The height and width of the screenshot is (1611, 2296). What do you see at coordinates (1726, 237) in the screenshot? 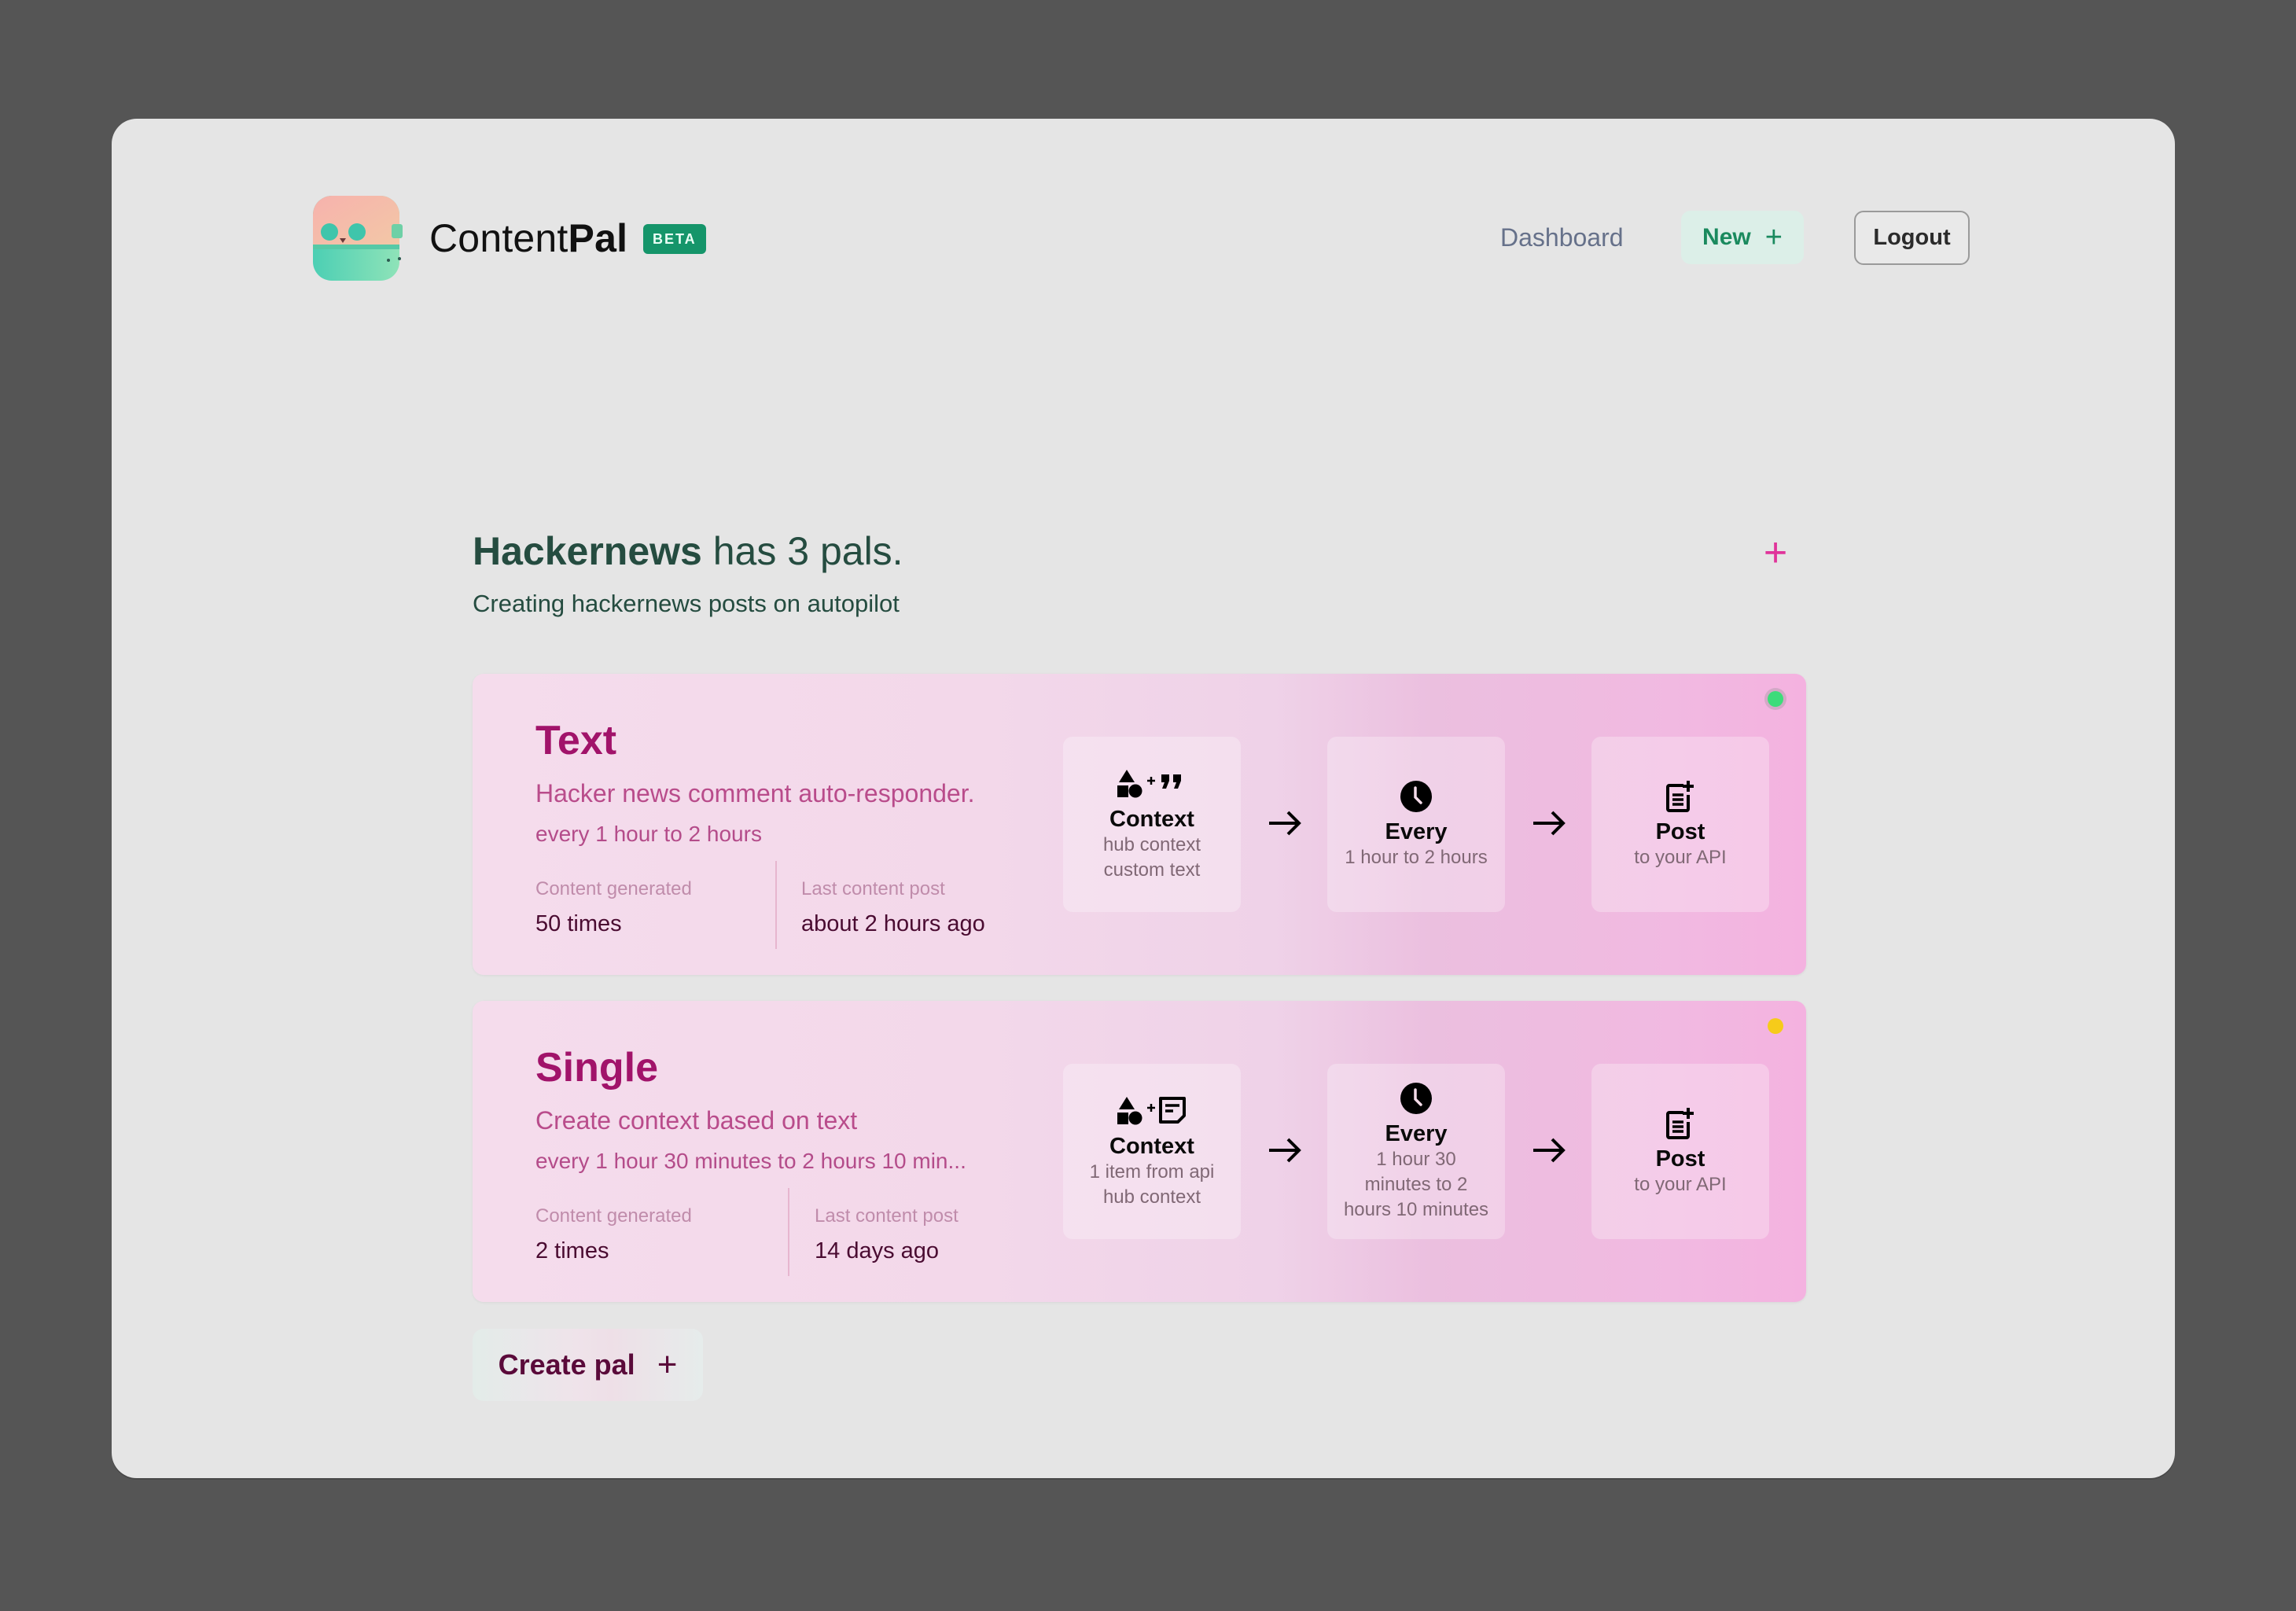
I see `new-button-label: New` at bounding box center [1726, 237].